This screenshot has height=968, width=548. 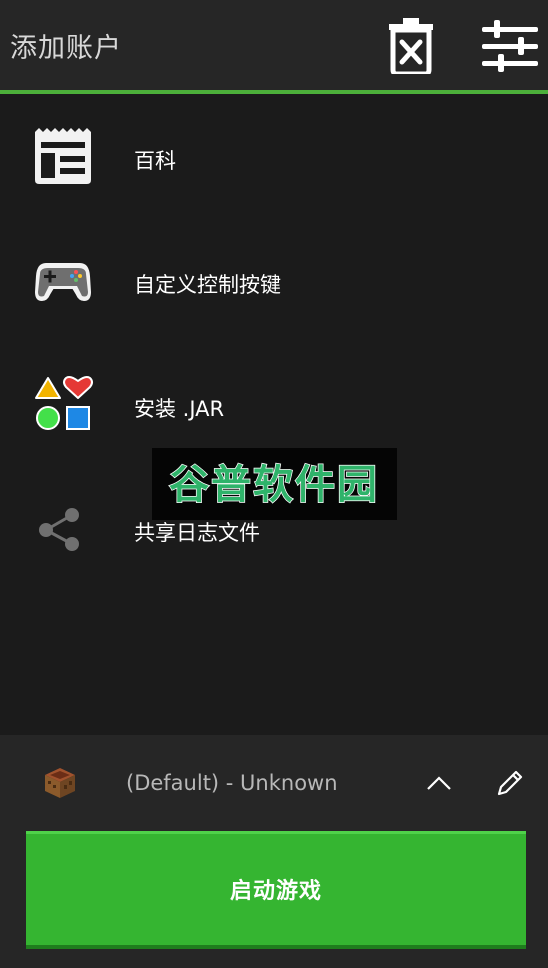 What do you see at coordinates (197, 533) in the screenshot?
I see `menu-label-share-logs: 共享日志文件` at bounding box center [197, 533].